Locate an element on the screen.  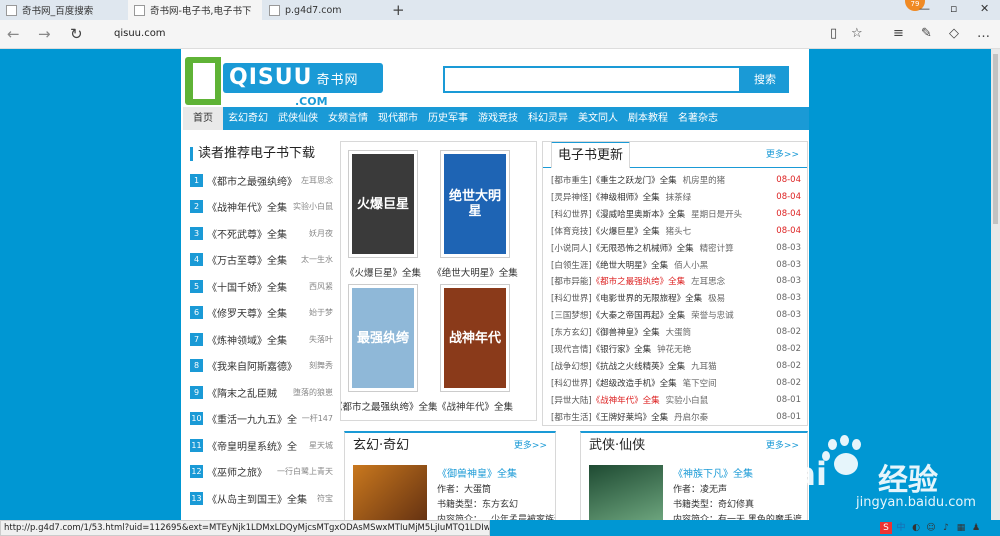
list-item: 6 《修罗天尊》全集 始于梦 is located at coordinates (261, 313).